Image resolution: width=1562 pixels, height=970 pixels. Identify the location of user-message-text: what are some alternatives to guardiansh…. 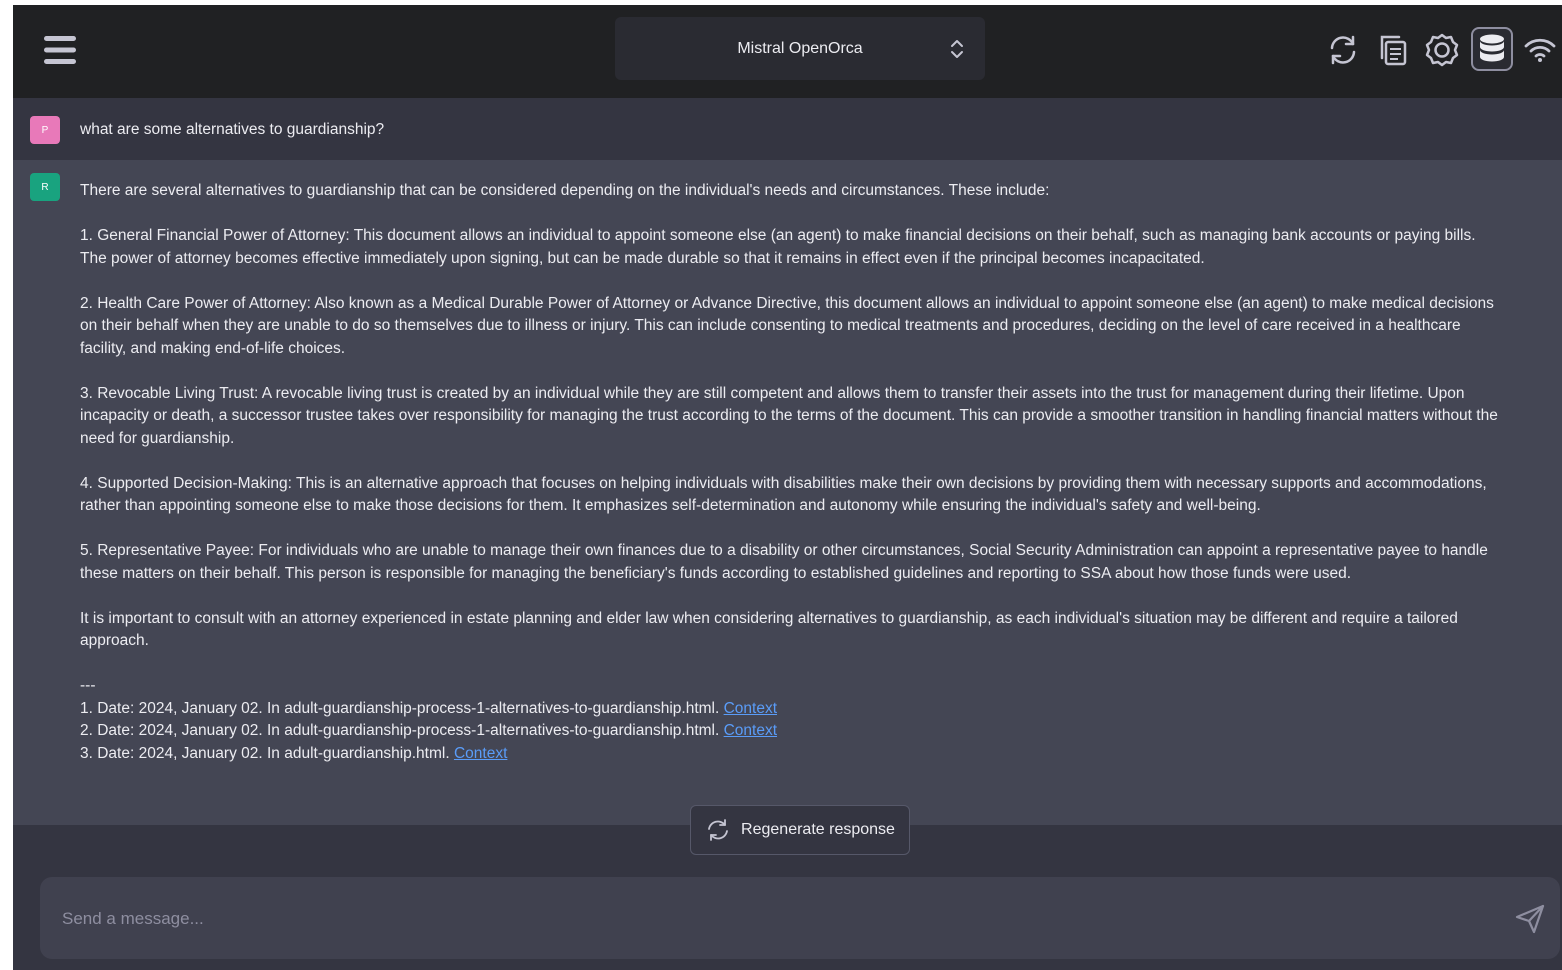
(232, 129).